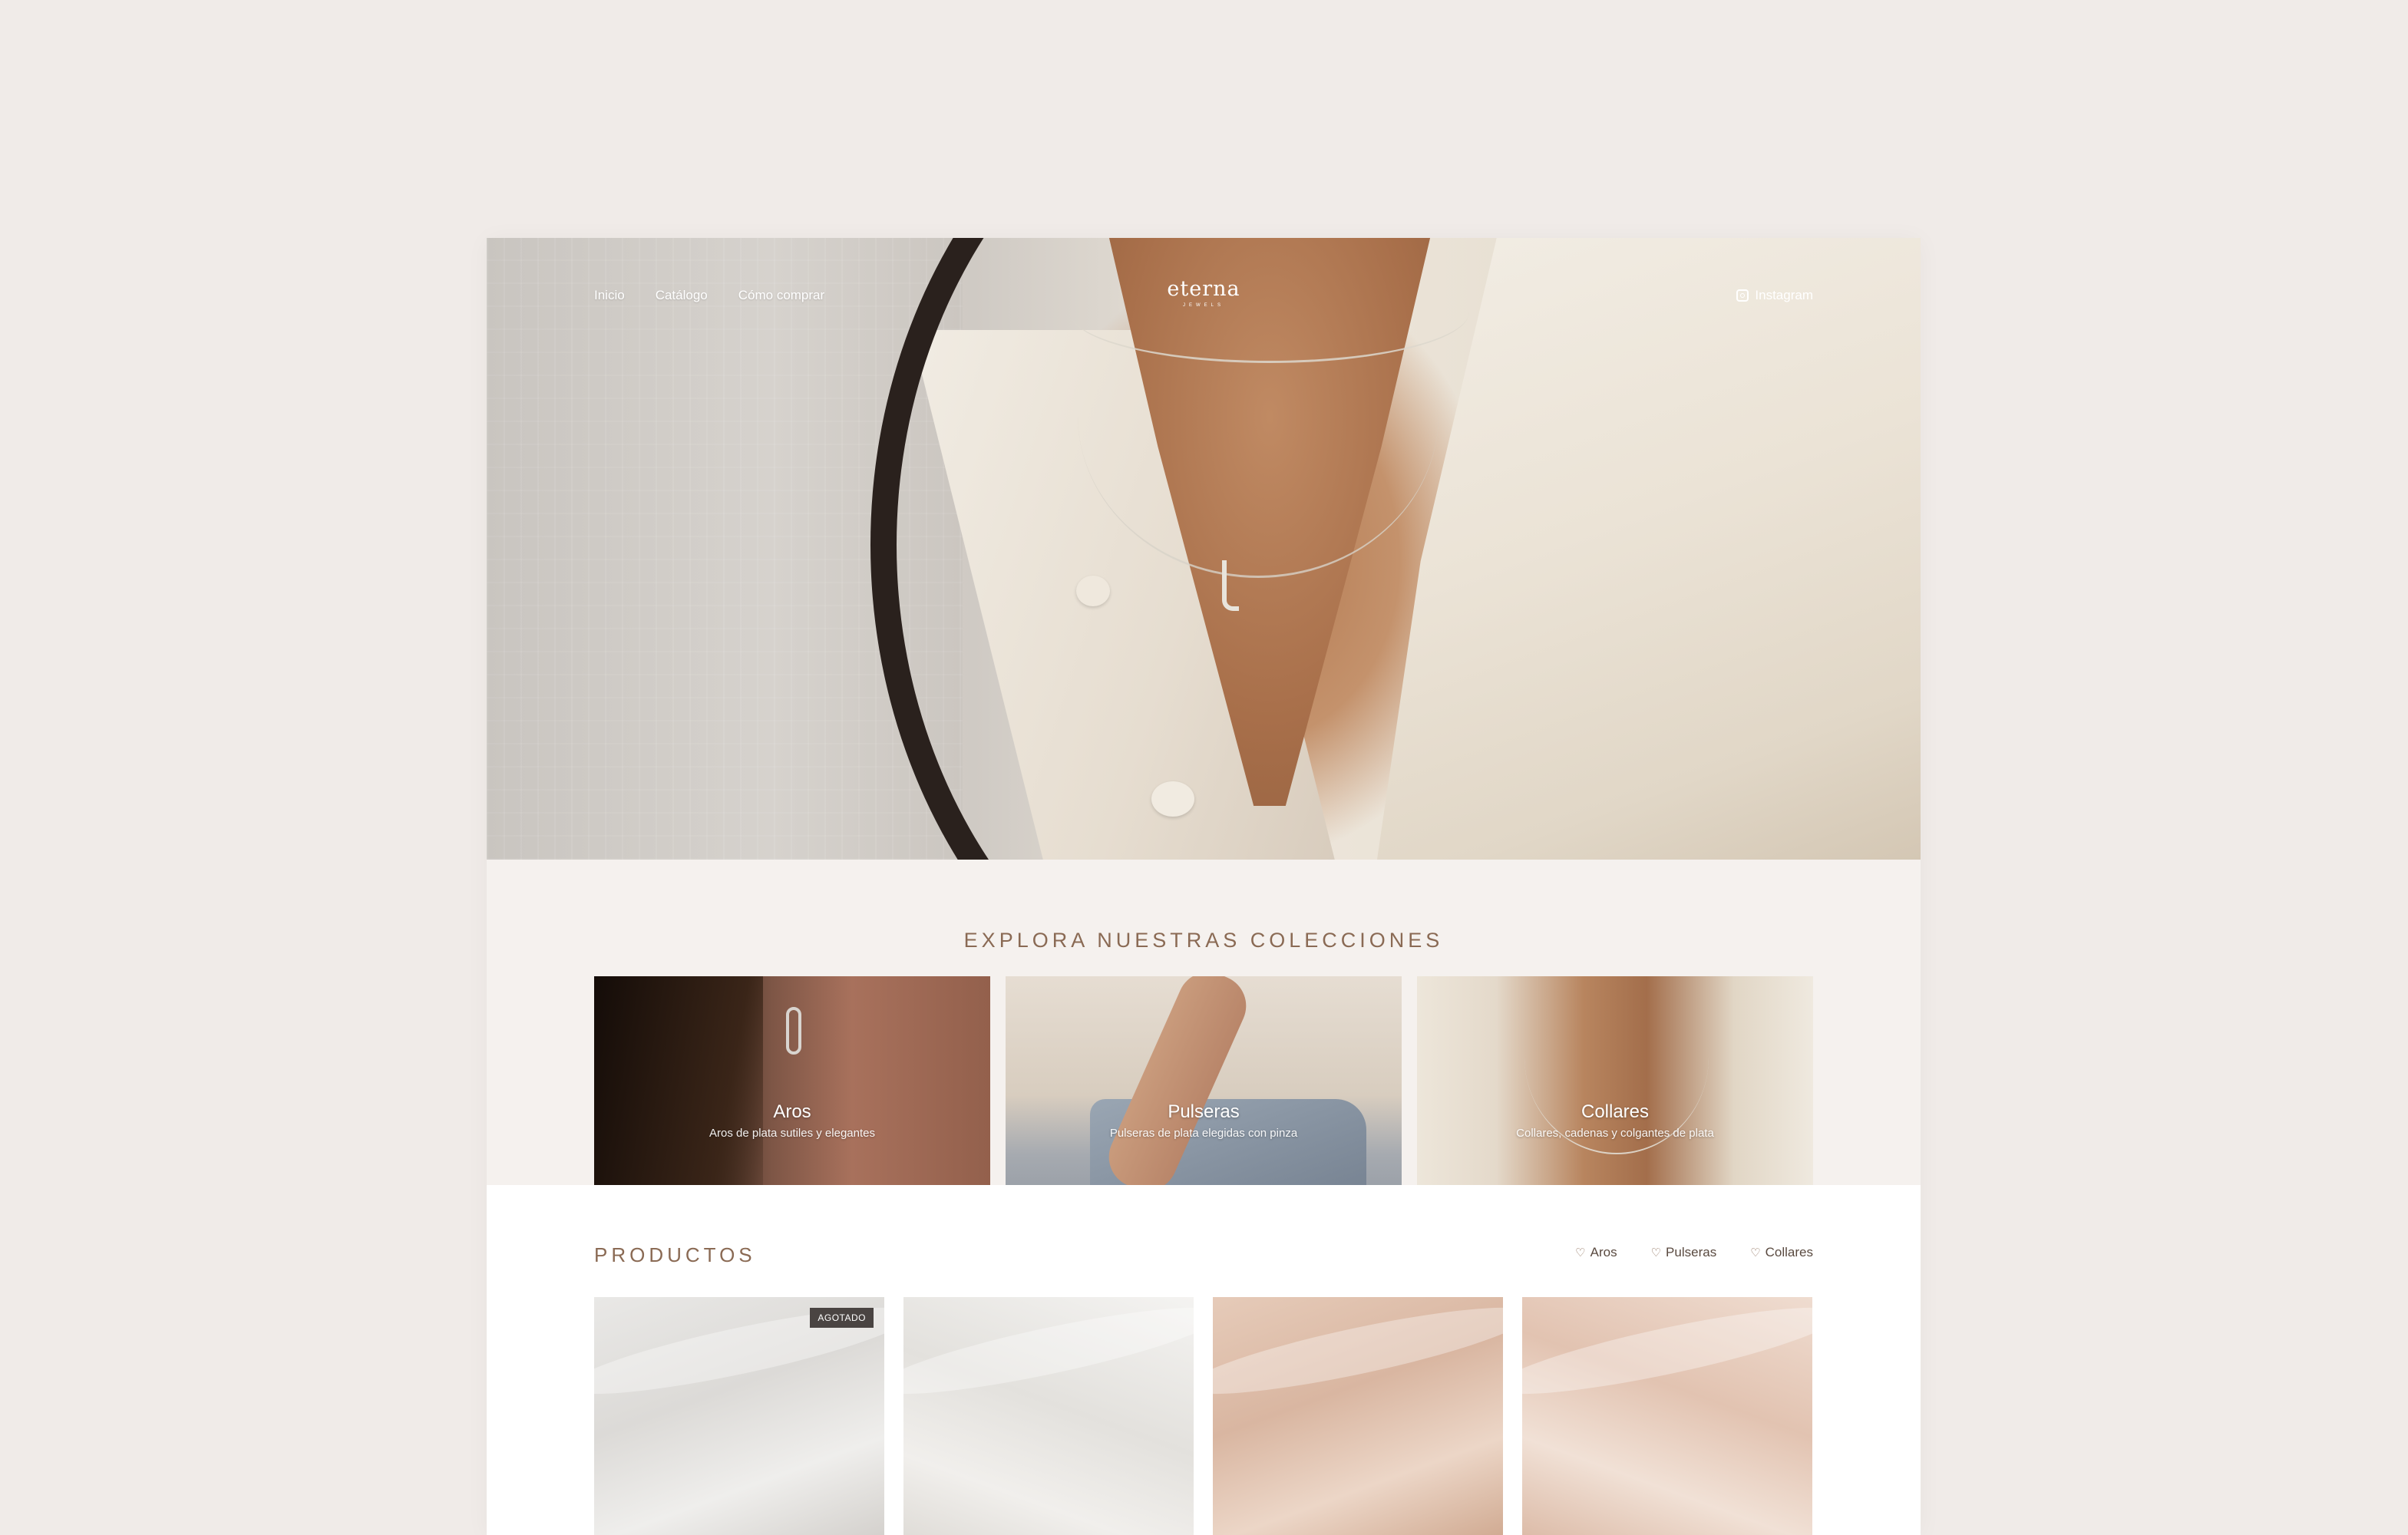 The height and width of the screenshot is (1535, 2408). What do you see at coordinates (1230, 585) in the screenshot?
I see `hero-image-pendant` at bounding box center [1230, 585].